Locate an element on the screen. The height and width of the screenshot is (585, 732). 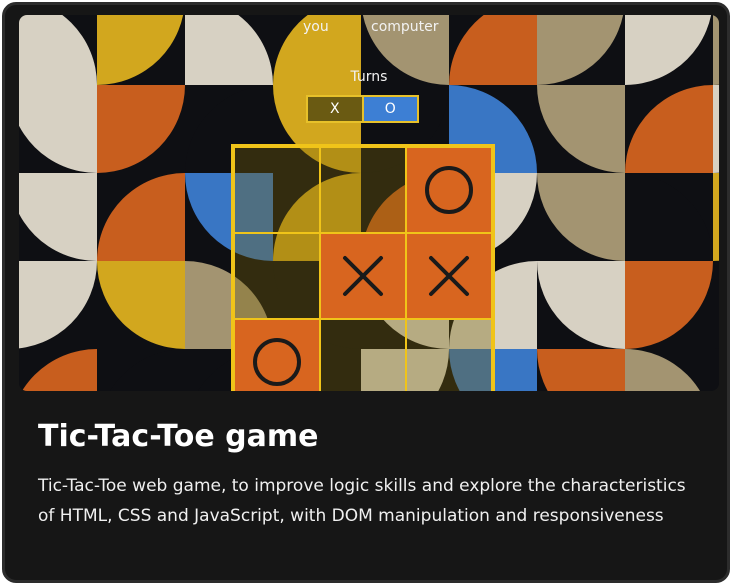
scoreboard: you computer is located at coordinates (369, 28).